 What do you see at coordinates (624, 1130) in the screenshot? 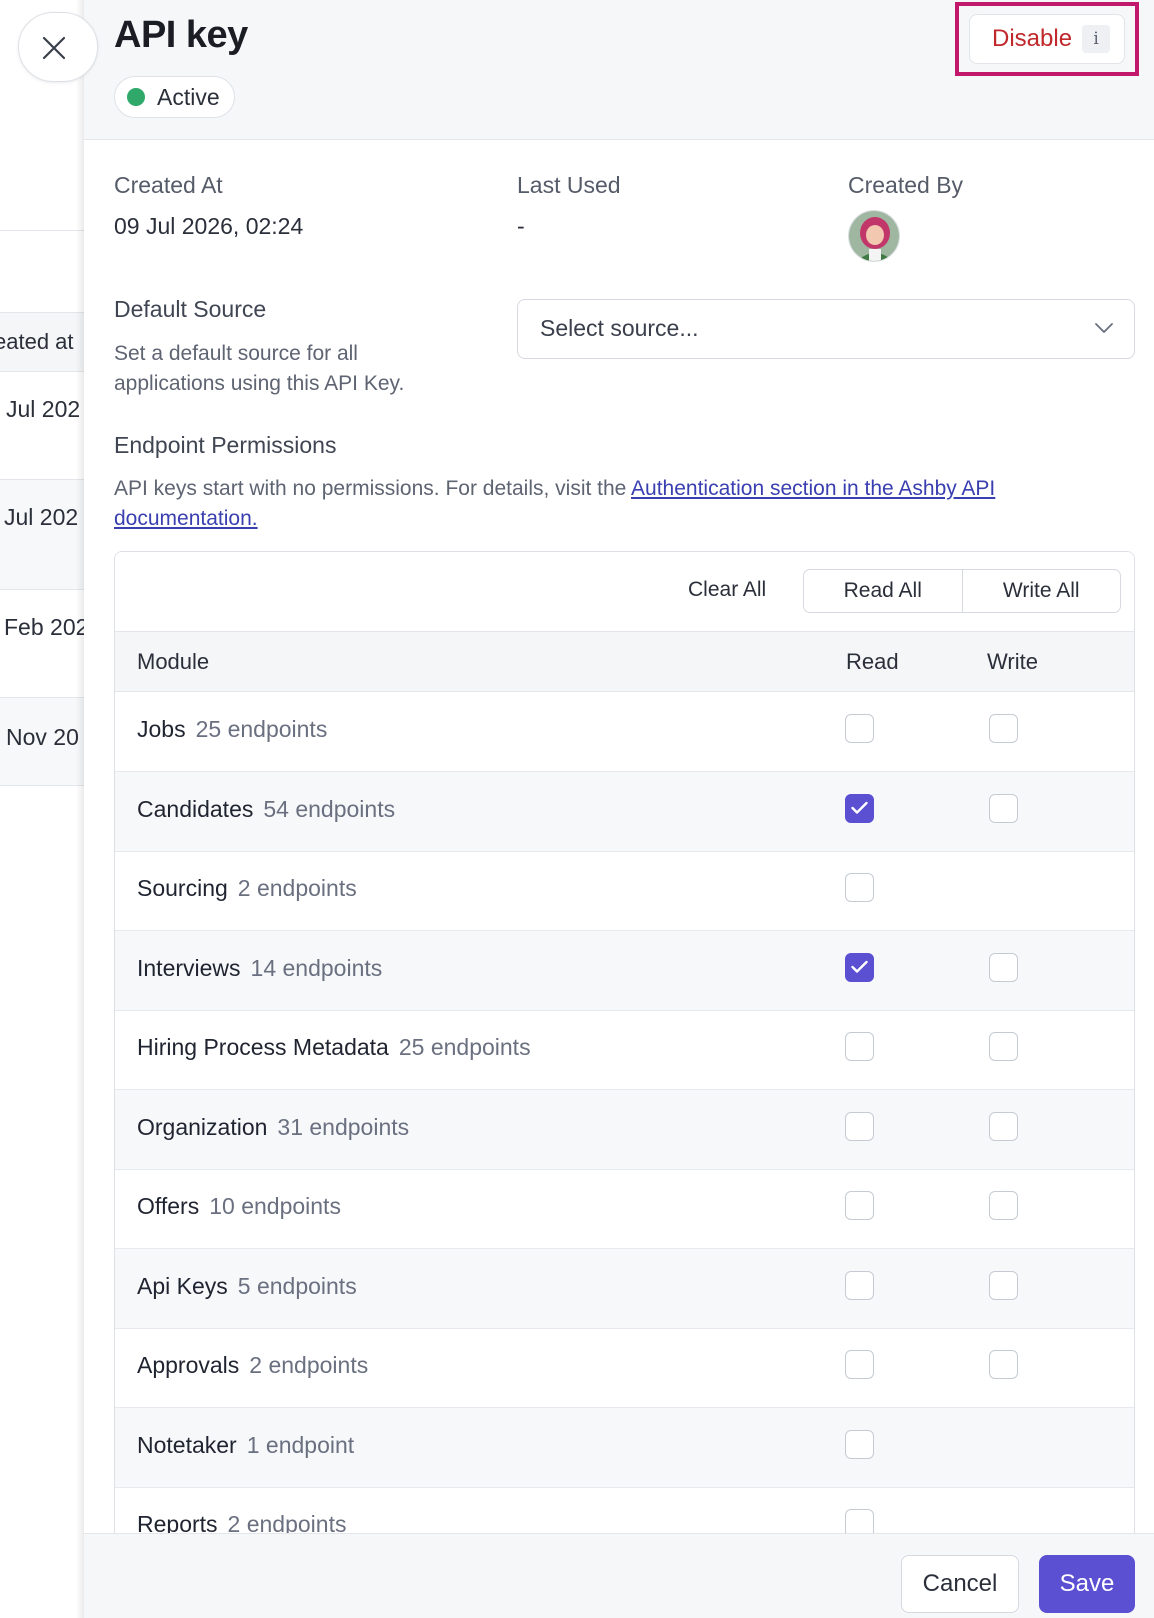
I see `table-row: Organization 31 endpoints` at bounding box center [624, 1130].